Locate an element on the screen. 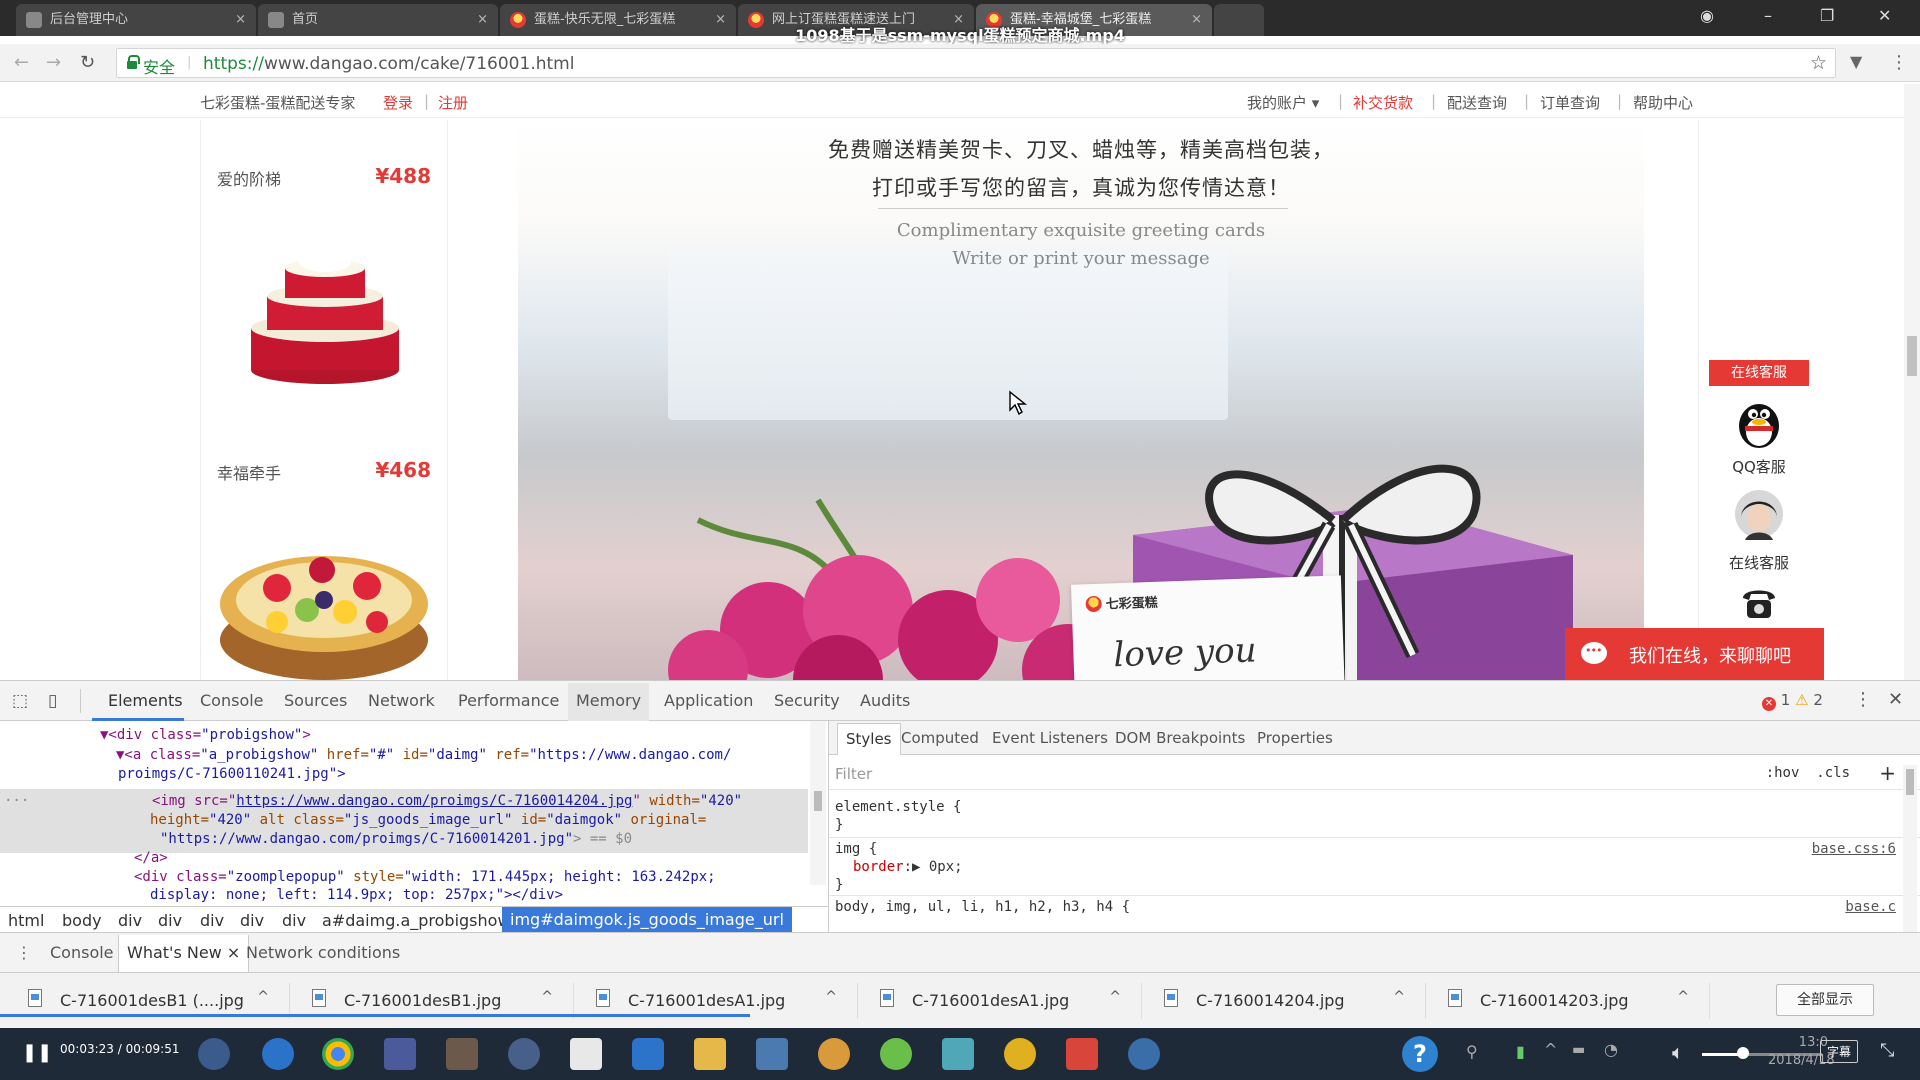 This screenshot has height=1080, width=1920. devtools-menu-icon: ⋮ is located at coordinates (1863, 699).